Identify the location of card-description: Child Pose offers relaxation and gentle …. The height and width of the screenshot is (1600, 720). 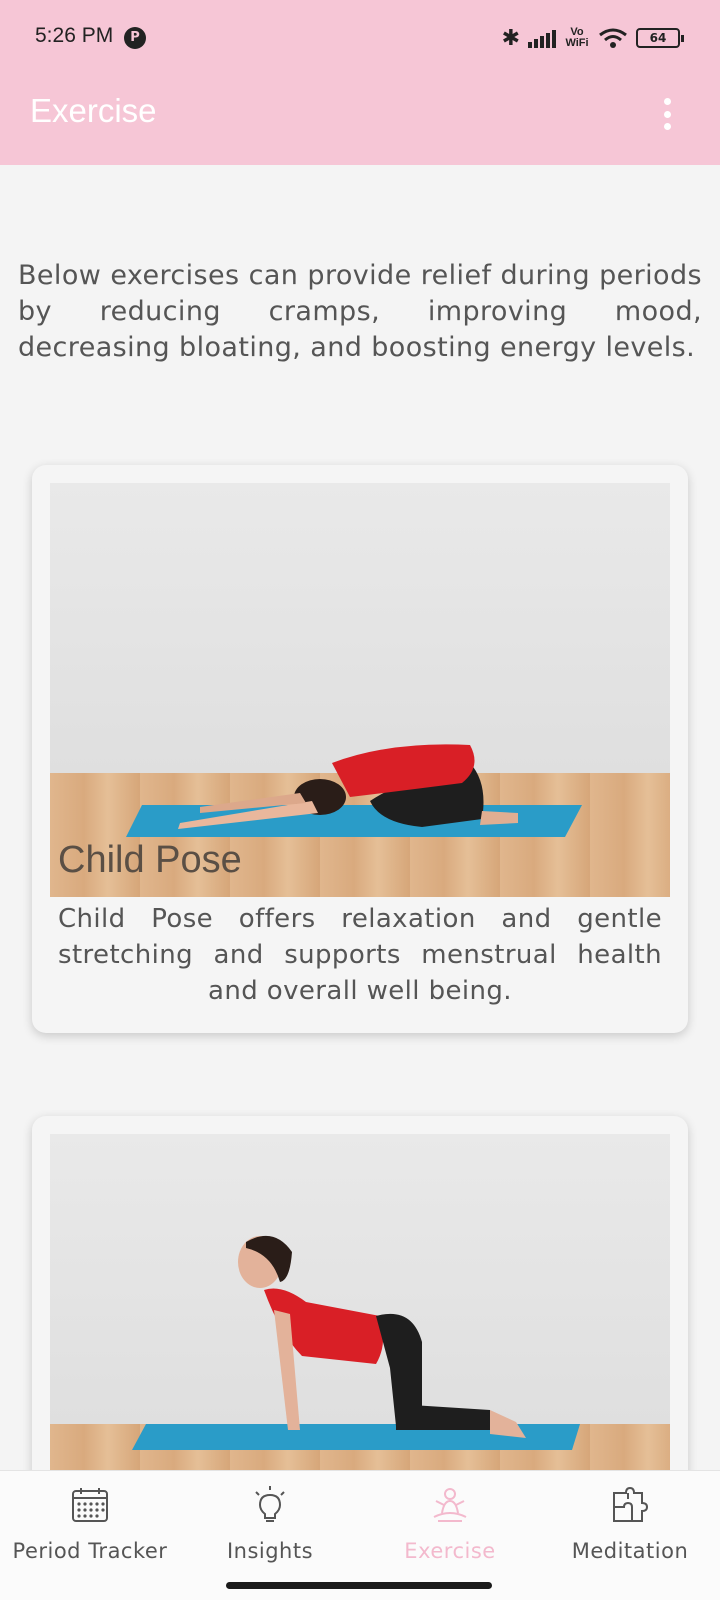
(360, 955).